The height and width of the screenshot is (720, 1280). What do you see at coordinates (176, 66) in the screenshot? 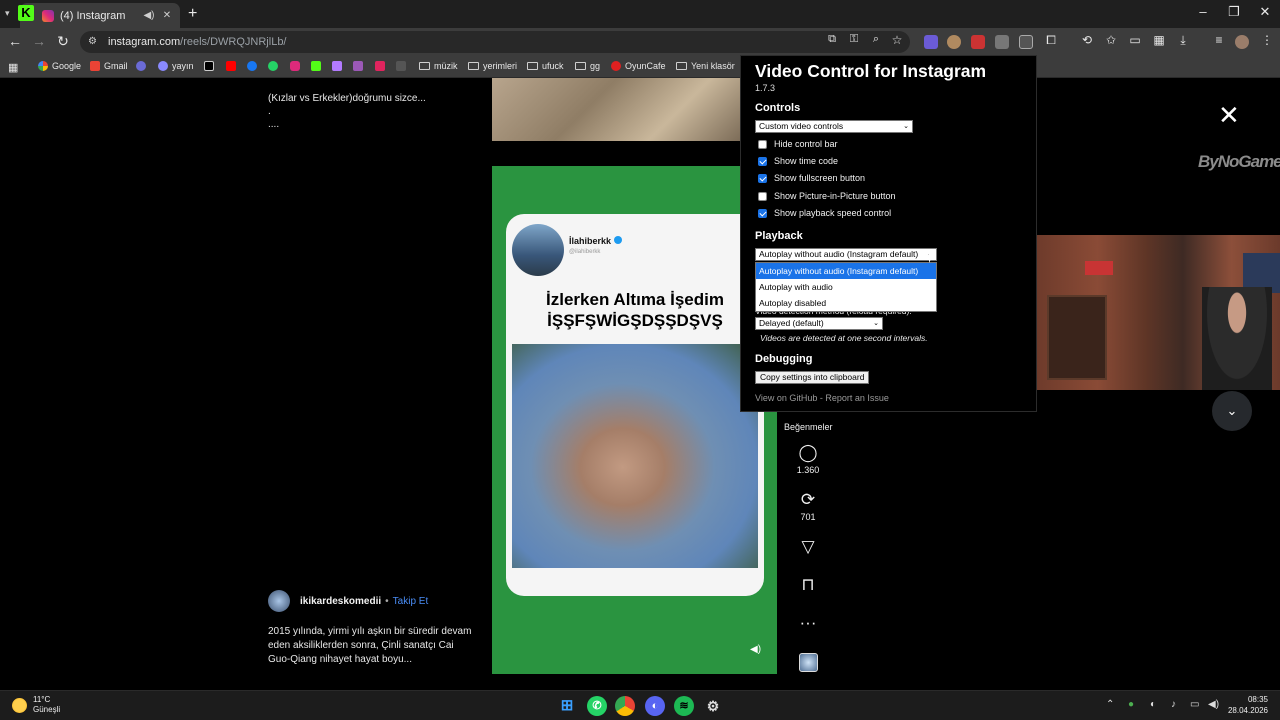
I see `bookmark-yayin: yayın` at bounding box center [176, 66].